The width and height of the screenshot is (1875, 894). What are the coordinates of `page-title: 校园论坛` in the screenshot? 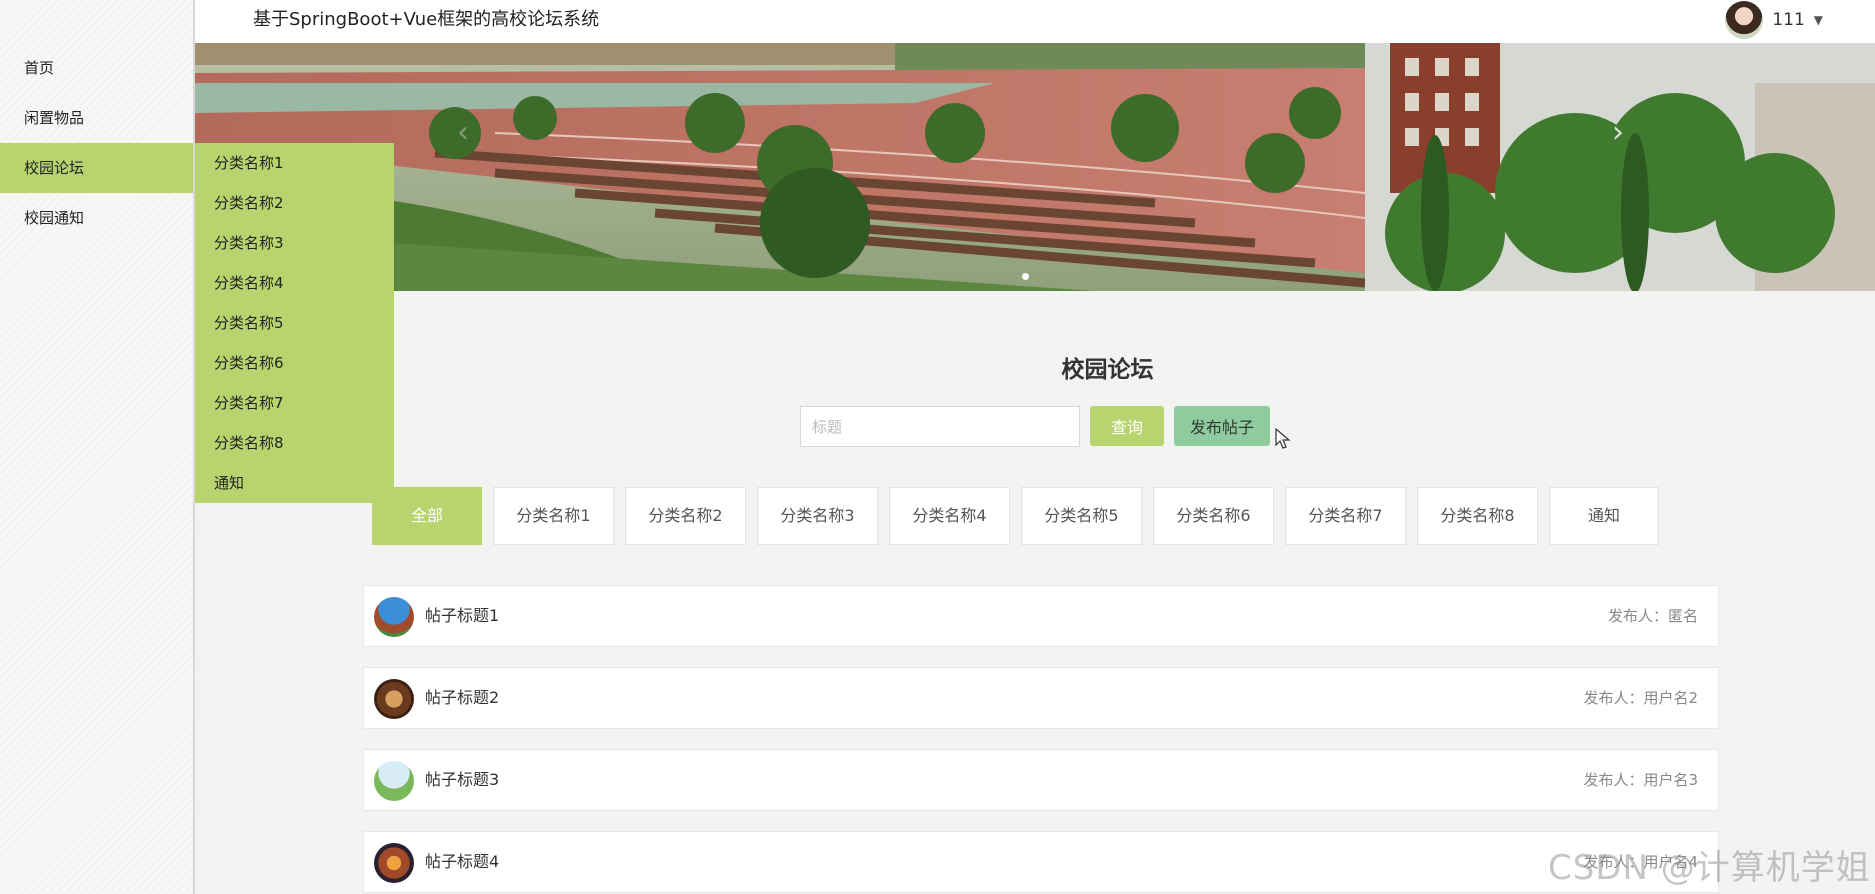 It's located at (1107, 370).